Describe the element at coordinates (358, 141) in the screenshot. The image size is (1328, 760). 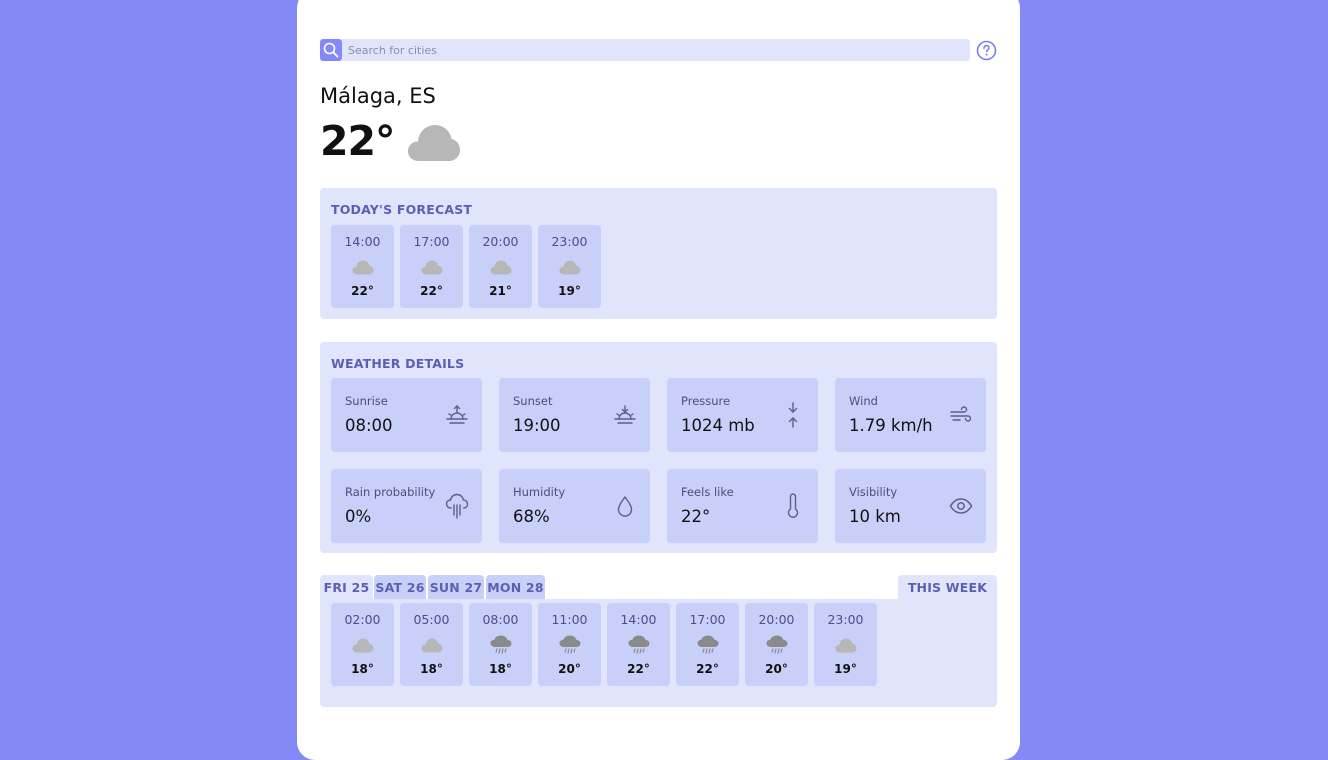
I see `current-temperature: 22°` at that location.